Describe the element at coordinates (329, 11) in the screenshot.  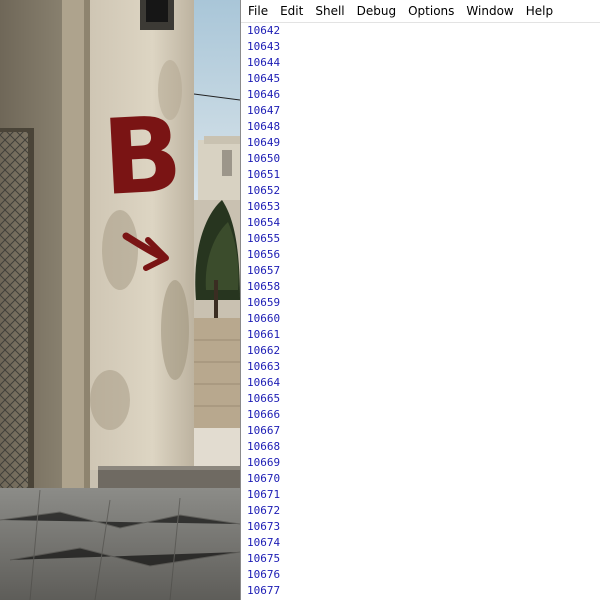
I see `menu-shell: Shell` at that location.